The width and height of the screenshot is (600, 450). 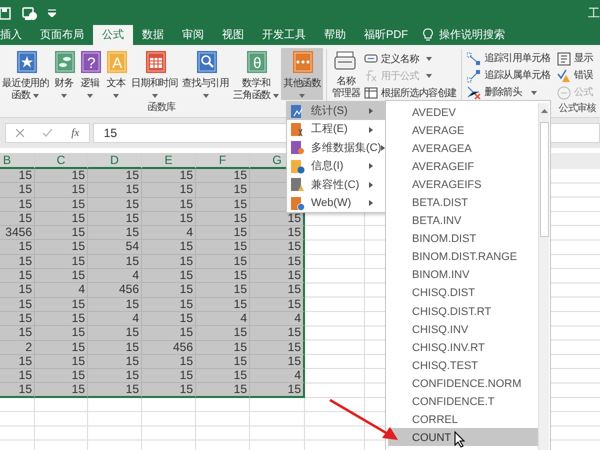 I want to click on table-cell: 3456, so click(x=17, y=233).